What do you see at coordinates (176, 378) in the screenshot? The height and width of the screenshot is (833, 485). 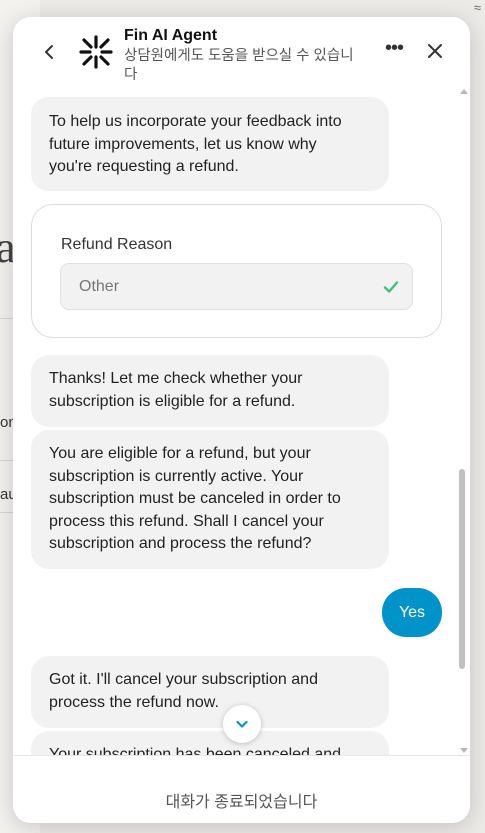 I see `message-line: Thanks! Let me check whether your` at bounding box center [176, 378].